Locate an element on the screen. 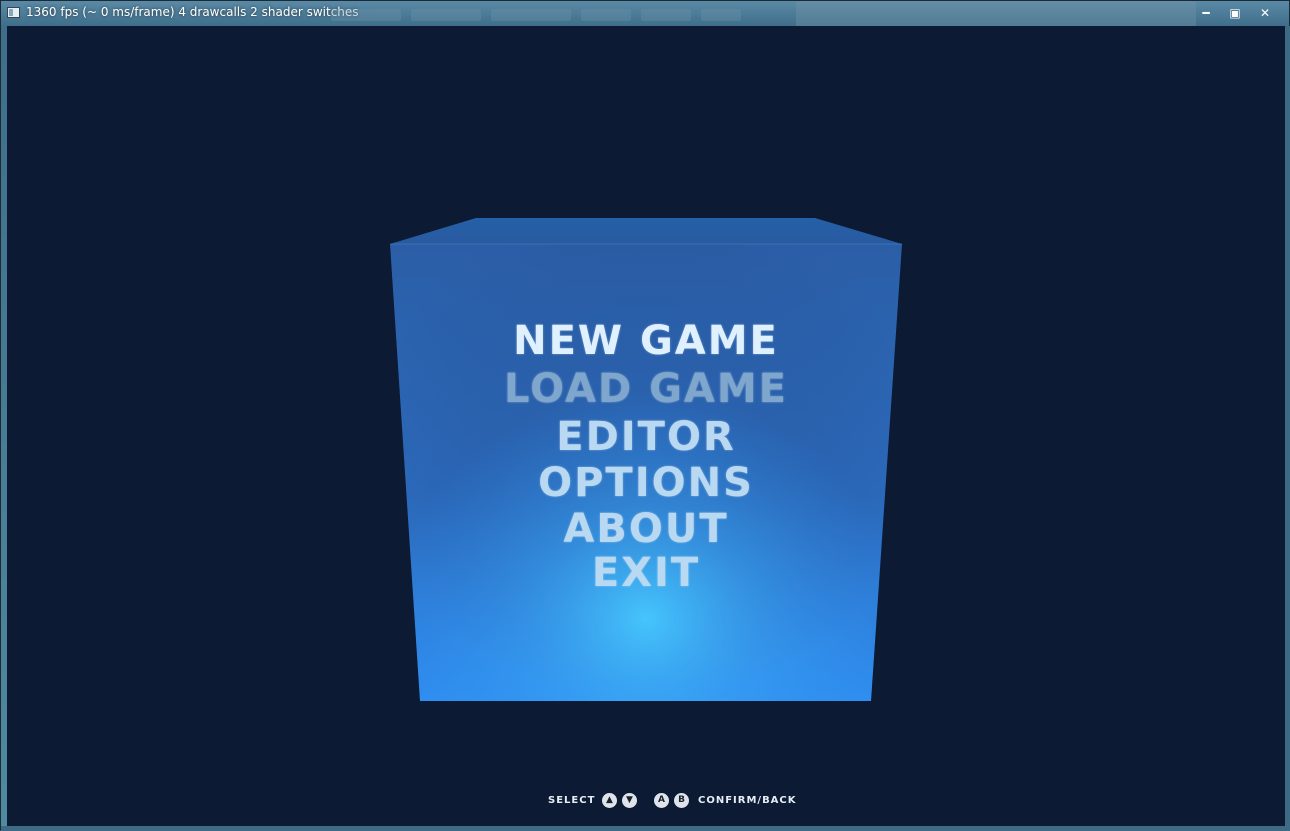  menu-item-new-game: NEW GAME is located at coordinates (646, 341).